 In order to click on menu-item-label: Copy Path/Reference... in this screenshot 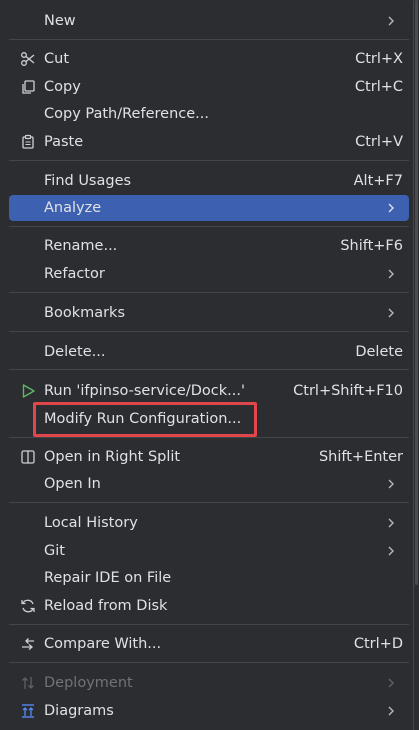, I will do `click(126, 114)`.